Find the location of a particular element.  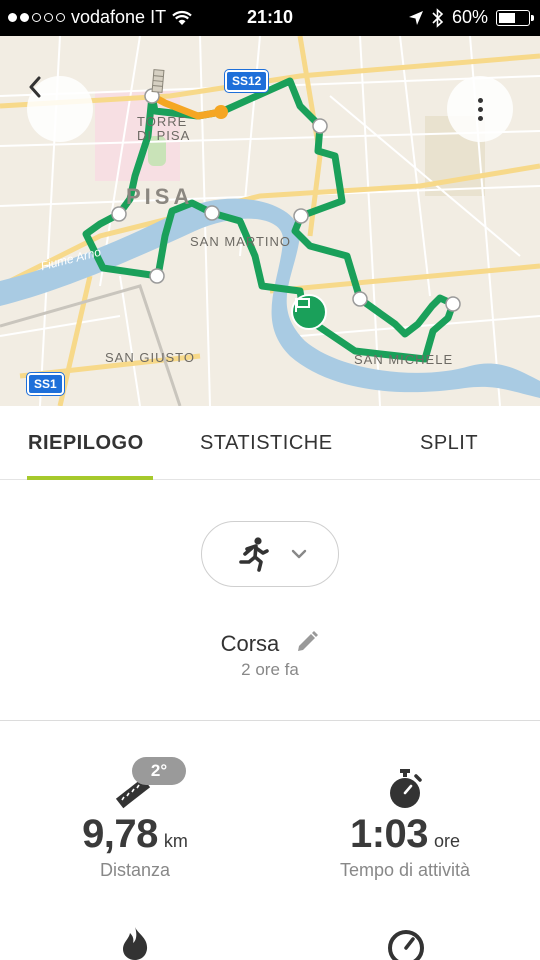

tab-statistiche: STATISTICHE is located at coordinates (266, 443).